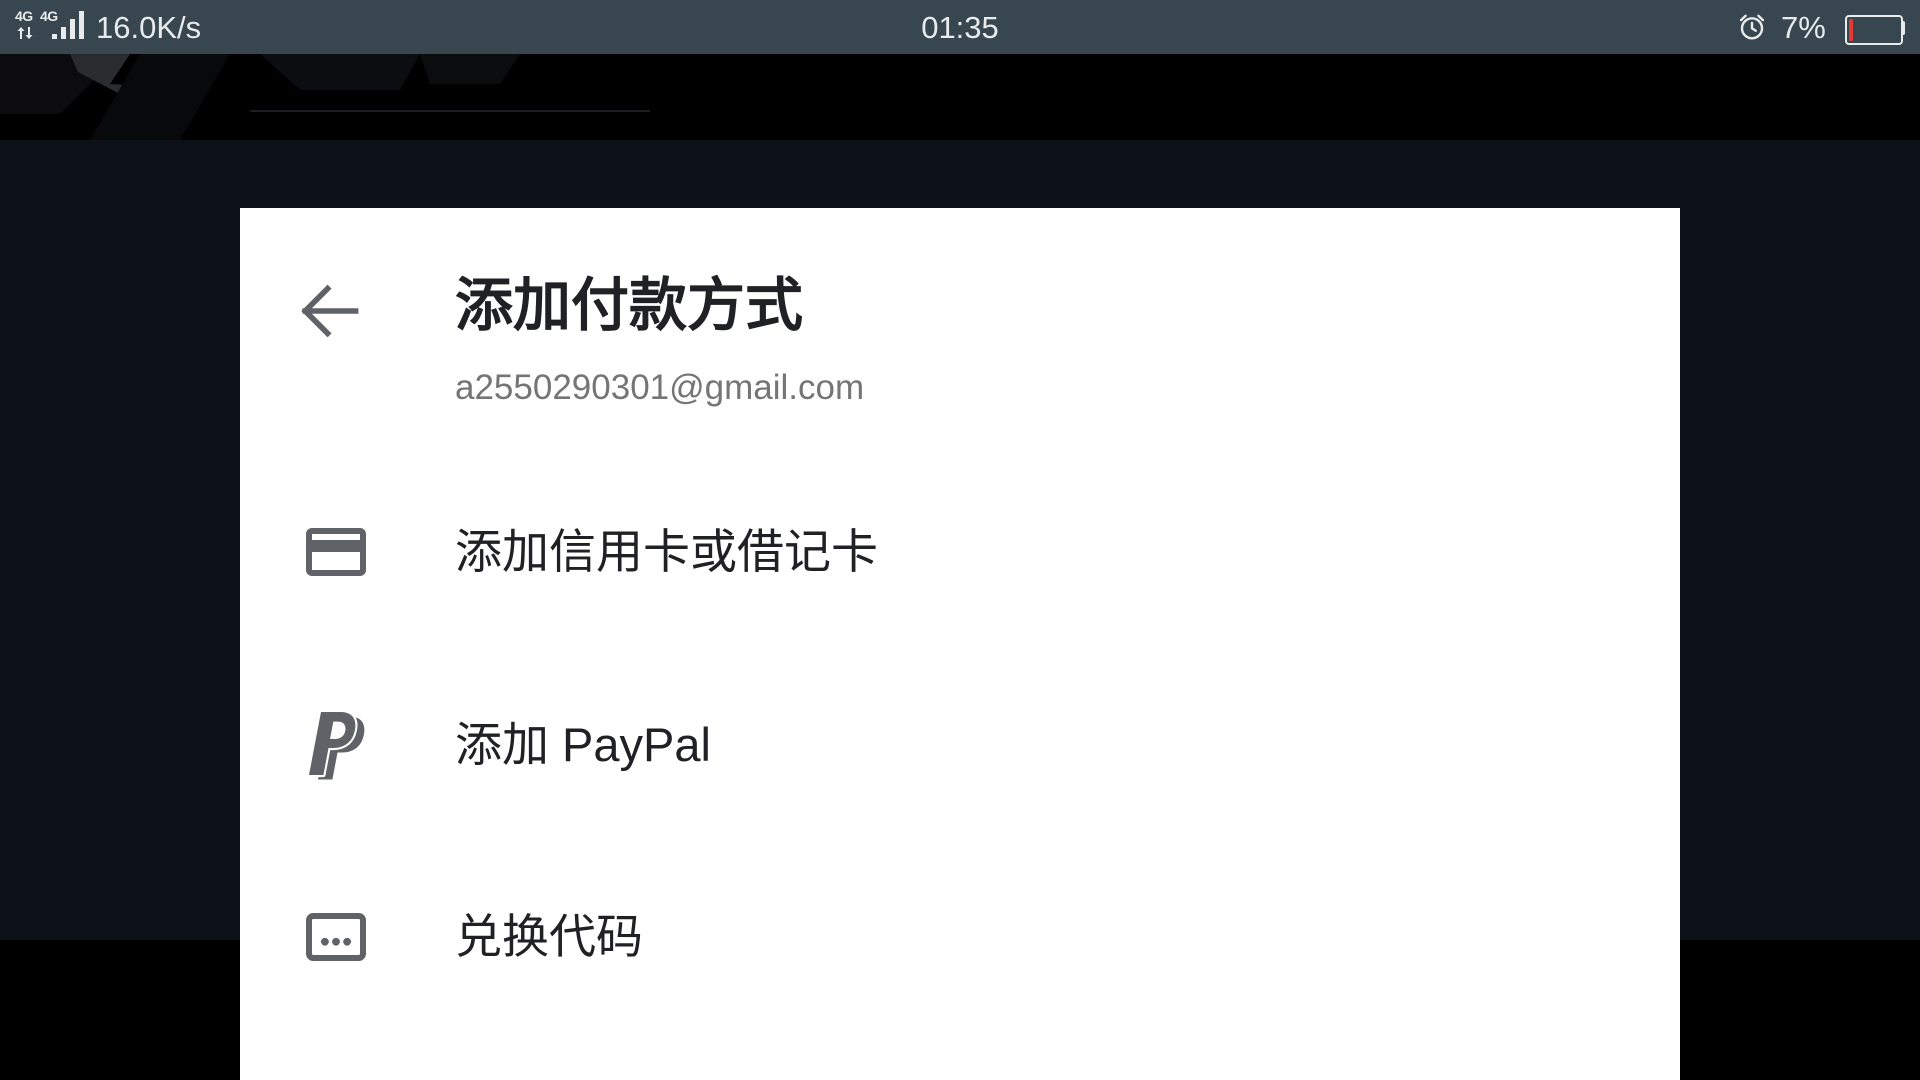  I want to click on paypal-icon, so click(336, 745).